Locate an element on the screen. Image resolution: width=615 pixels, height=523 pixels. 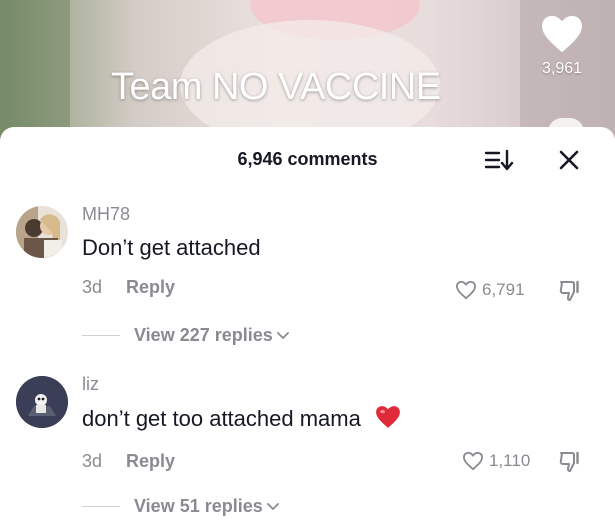
comment-like-count: 1,110 is located at coordinates (510, 460).